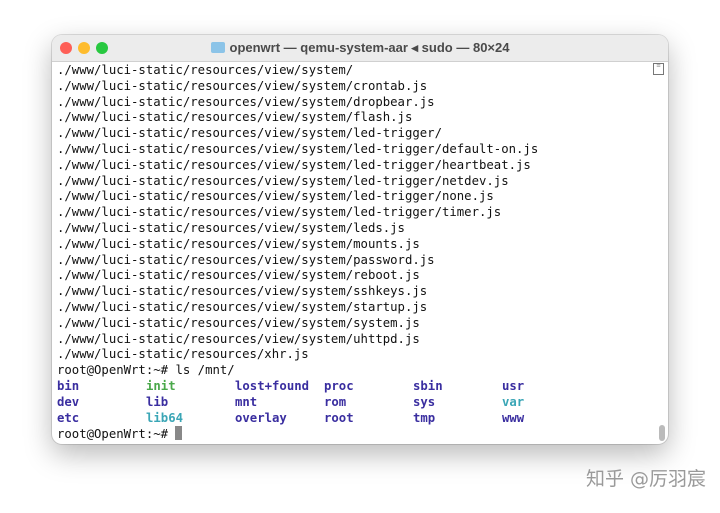  I want to click on output-line: ./www/luci-static/resources/xhr.js, so click(183, 354).